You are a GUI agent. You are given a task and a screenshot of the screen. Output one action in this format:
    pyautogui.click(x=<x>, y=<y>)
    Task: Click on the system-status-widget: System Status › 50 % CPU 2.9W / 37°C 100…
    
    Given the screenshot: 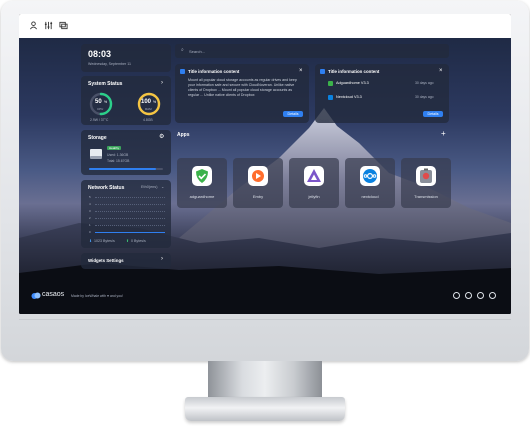 What is the action you would take?
    pyautogui.click(x=126, y=100)
    